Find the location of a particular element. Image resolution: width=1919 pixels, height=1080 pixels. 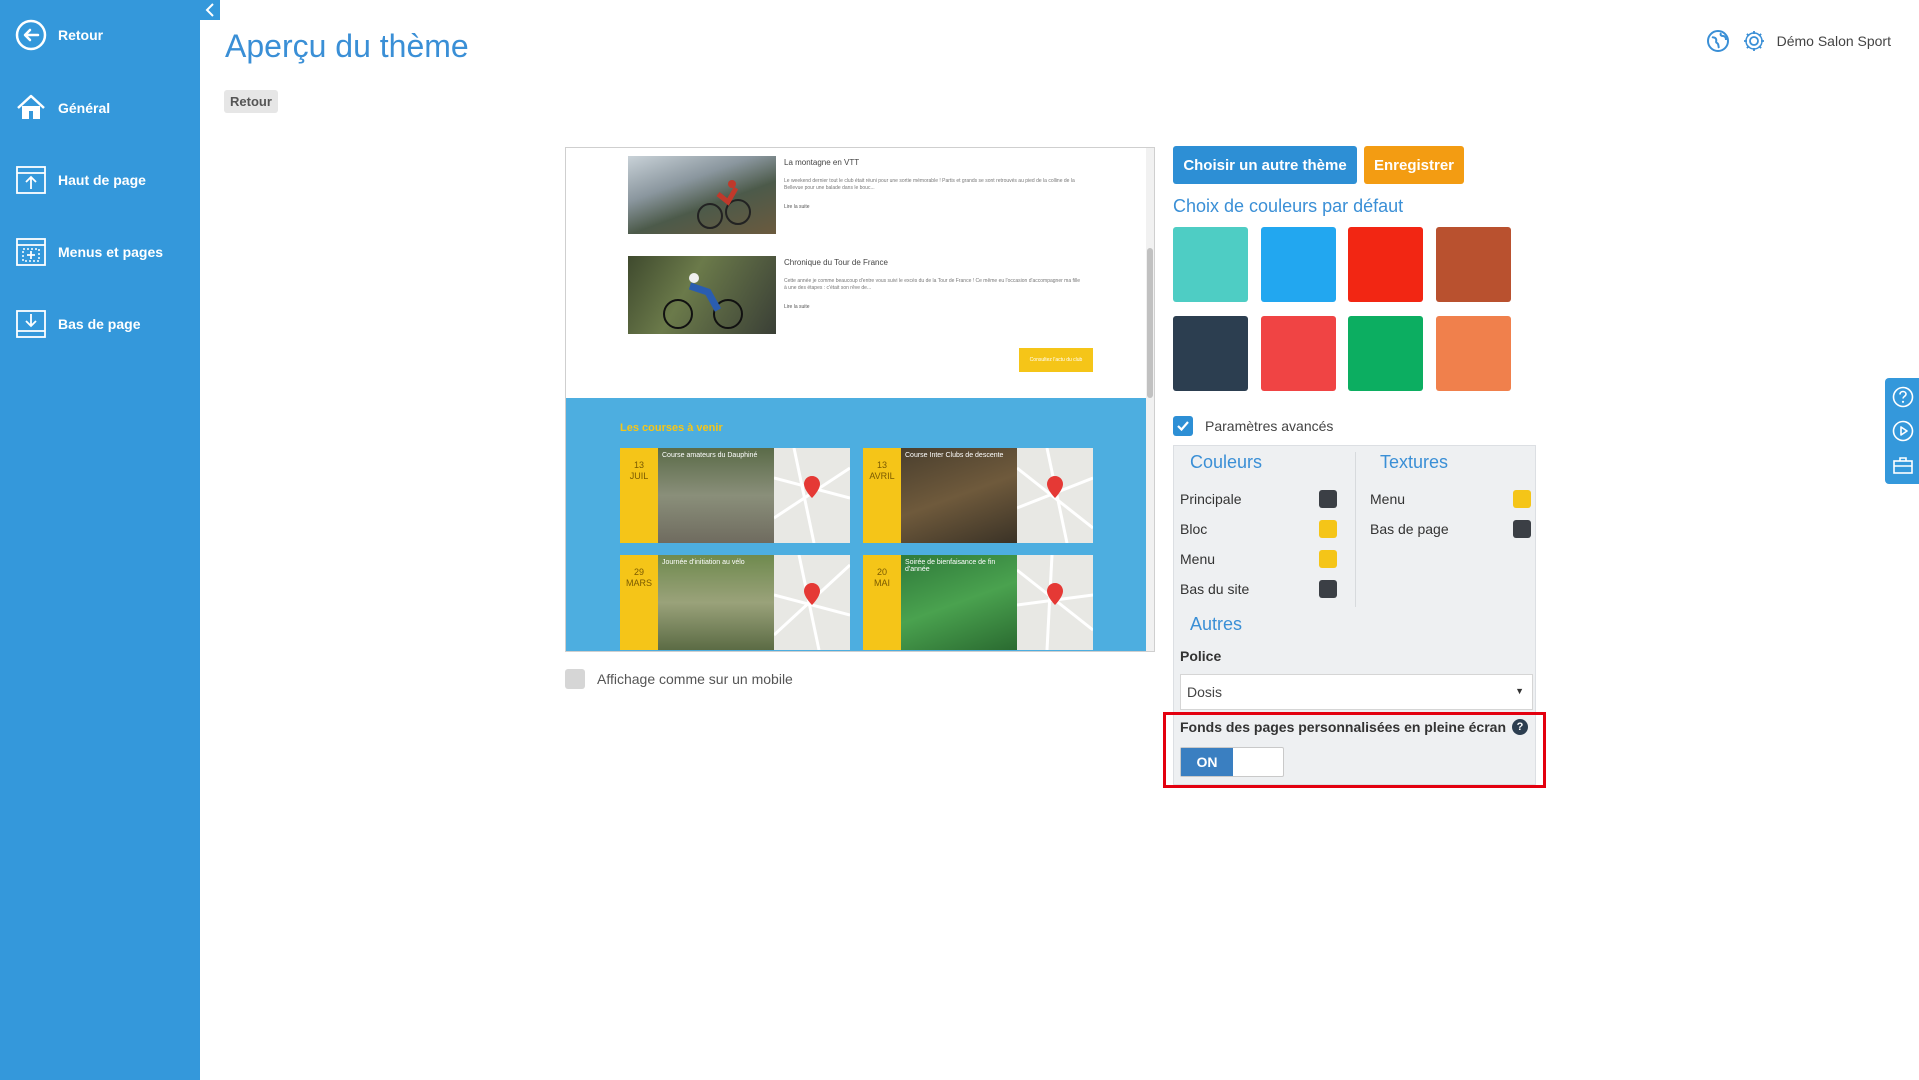

site-name: Démo Salon Sport is located at coordinates (1834, 41).